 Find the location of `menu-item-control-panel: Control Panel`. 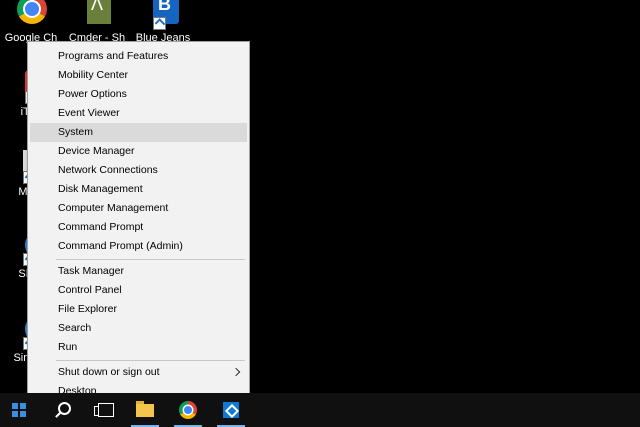

menu-item-control-panel: Control Panel is located at coordinates (138, 290).